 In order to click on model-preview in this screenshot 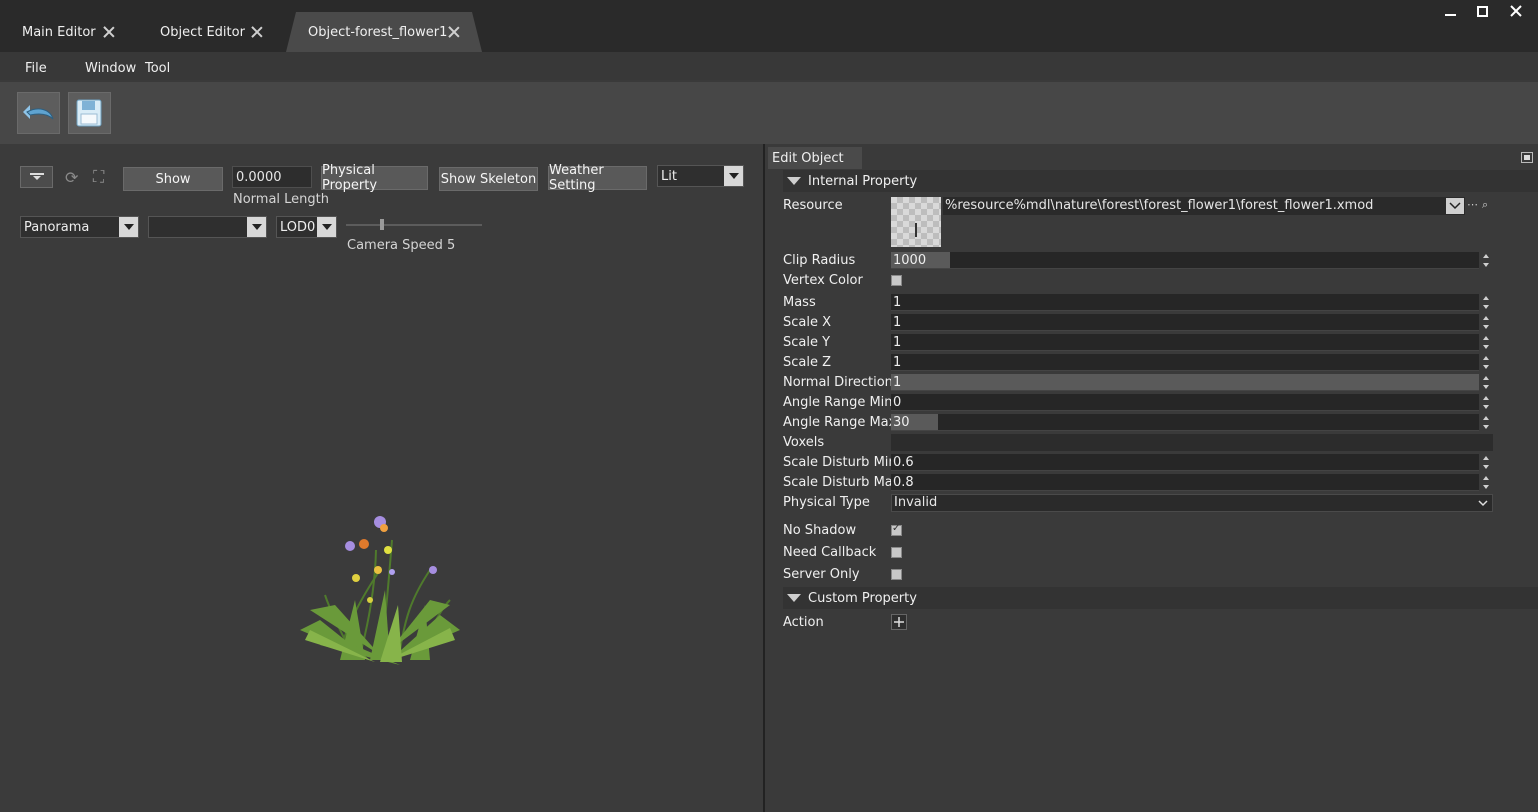, I will do `click(380, 590)`.